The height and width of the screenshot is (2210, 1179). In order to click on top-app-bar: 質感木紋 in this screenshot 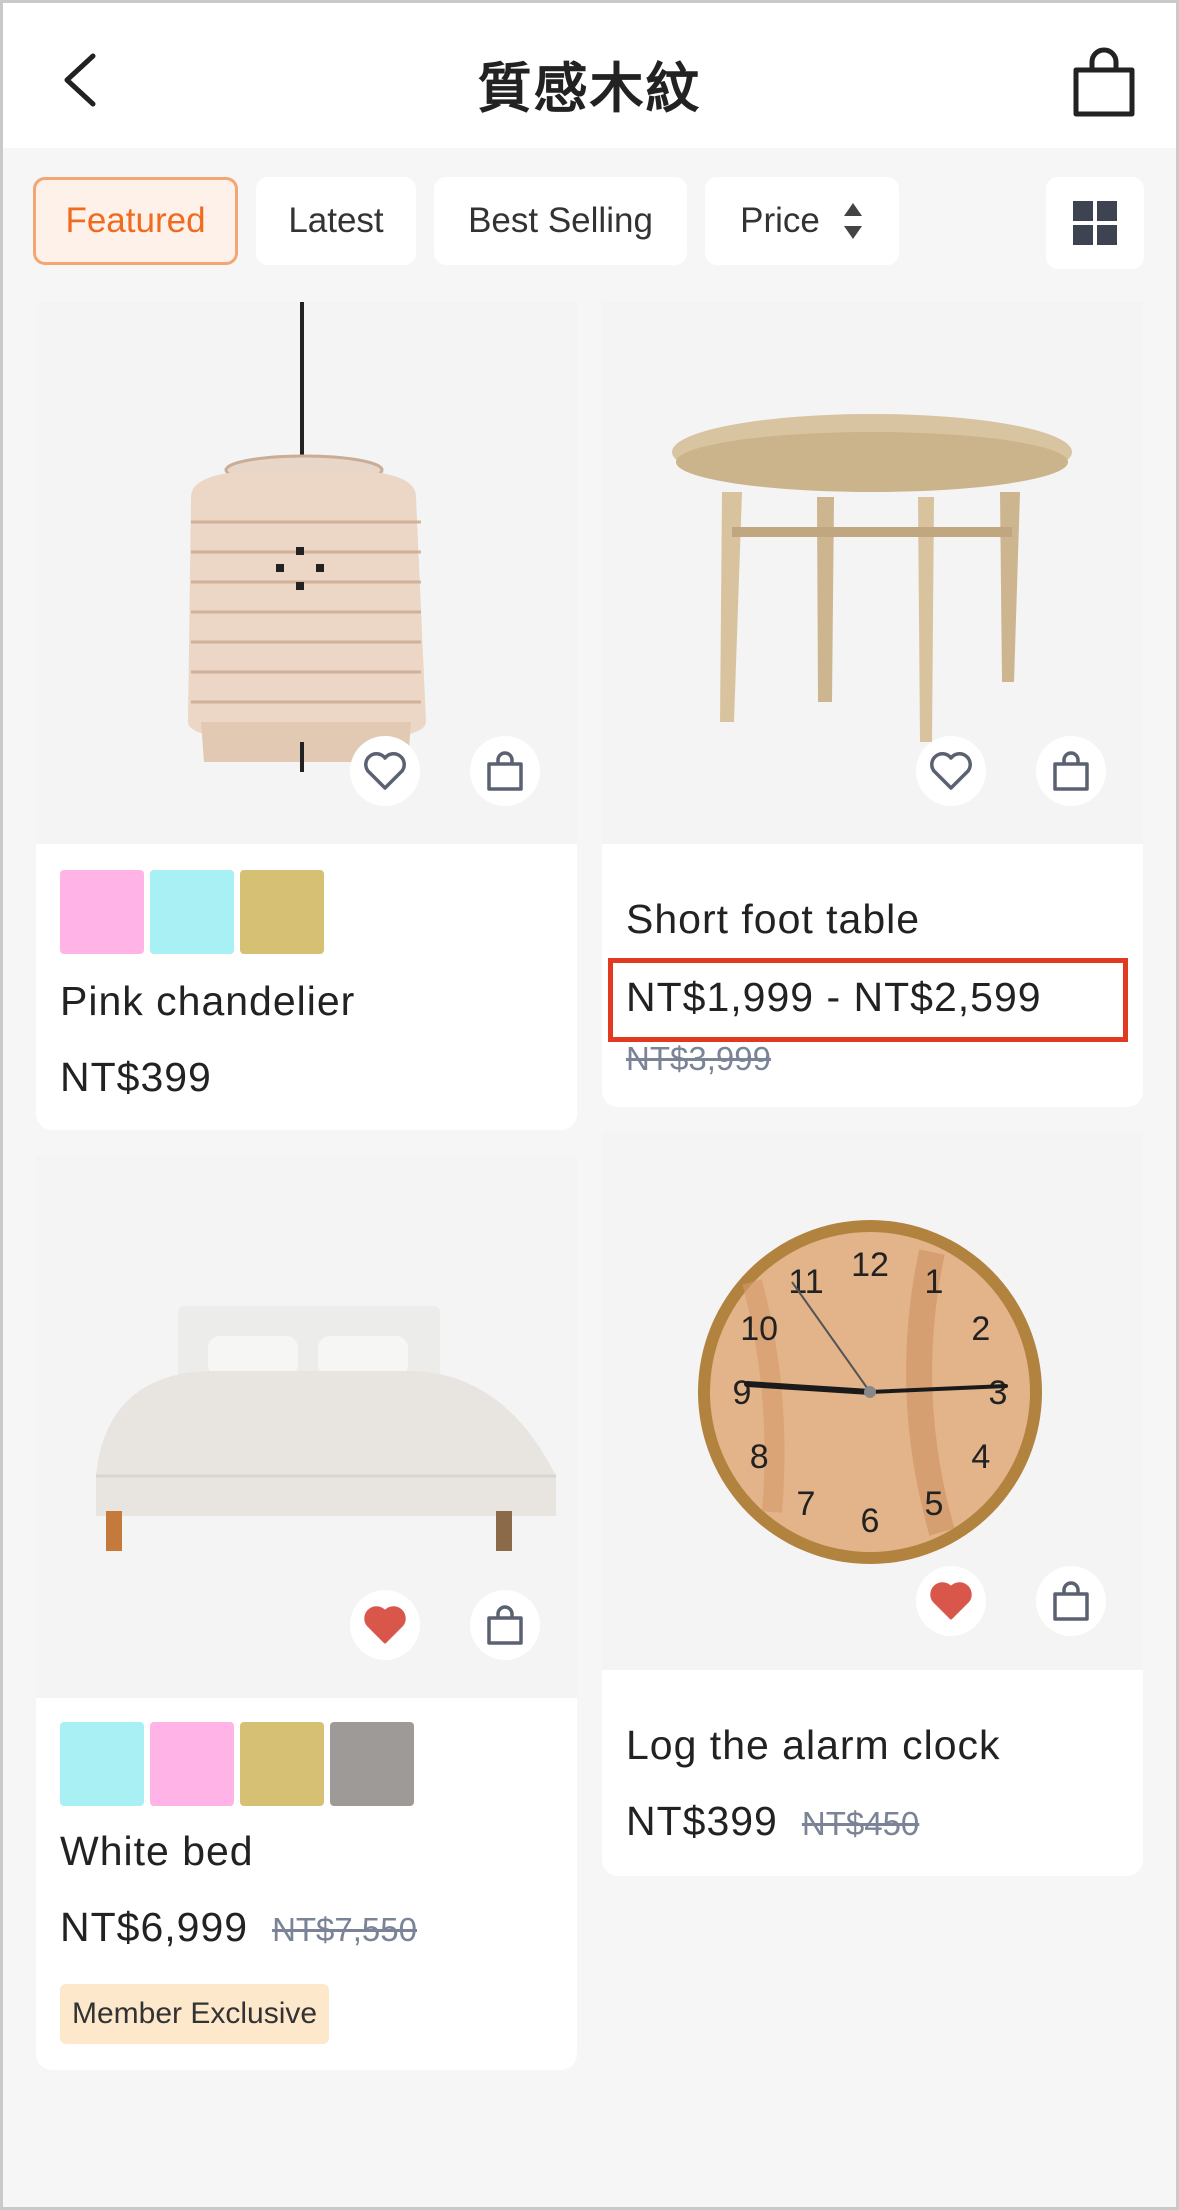, I will do `click(589, 74)`.